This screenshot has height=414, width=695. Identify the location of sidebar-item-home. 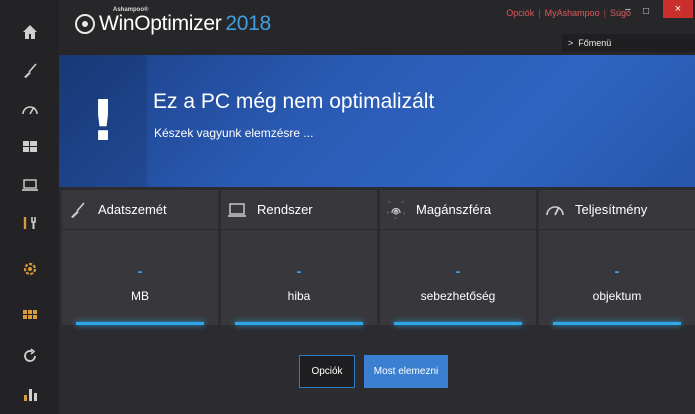
(29, 32).